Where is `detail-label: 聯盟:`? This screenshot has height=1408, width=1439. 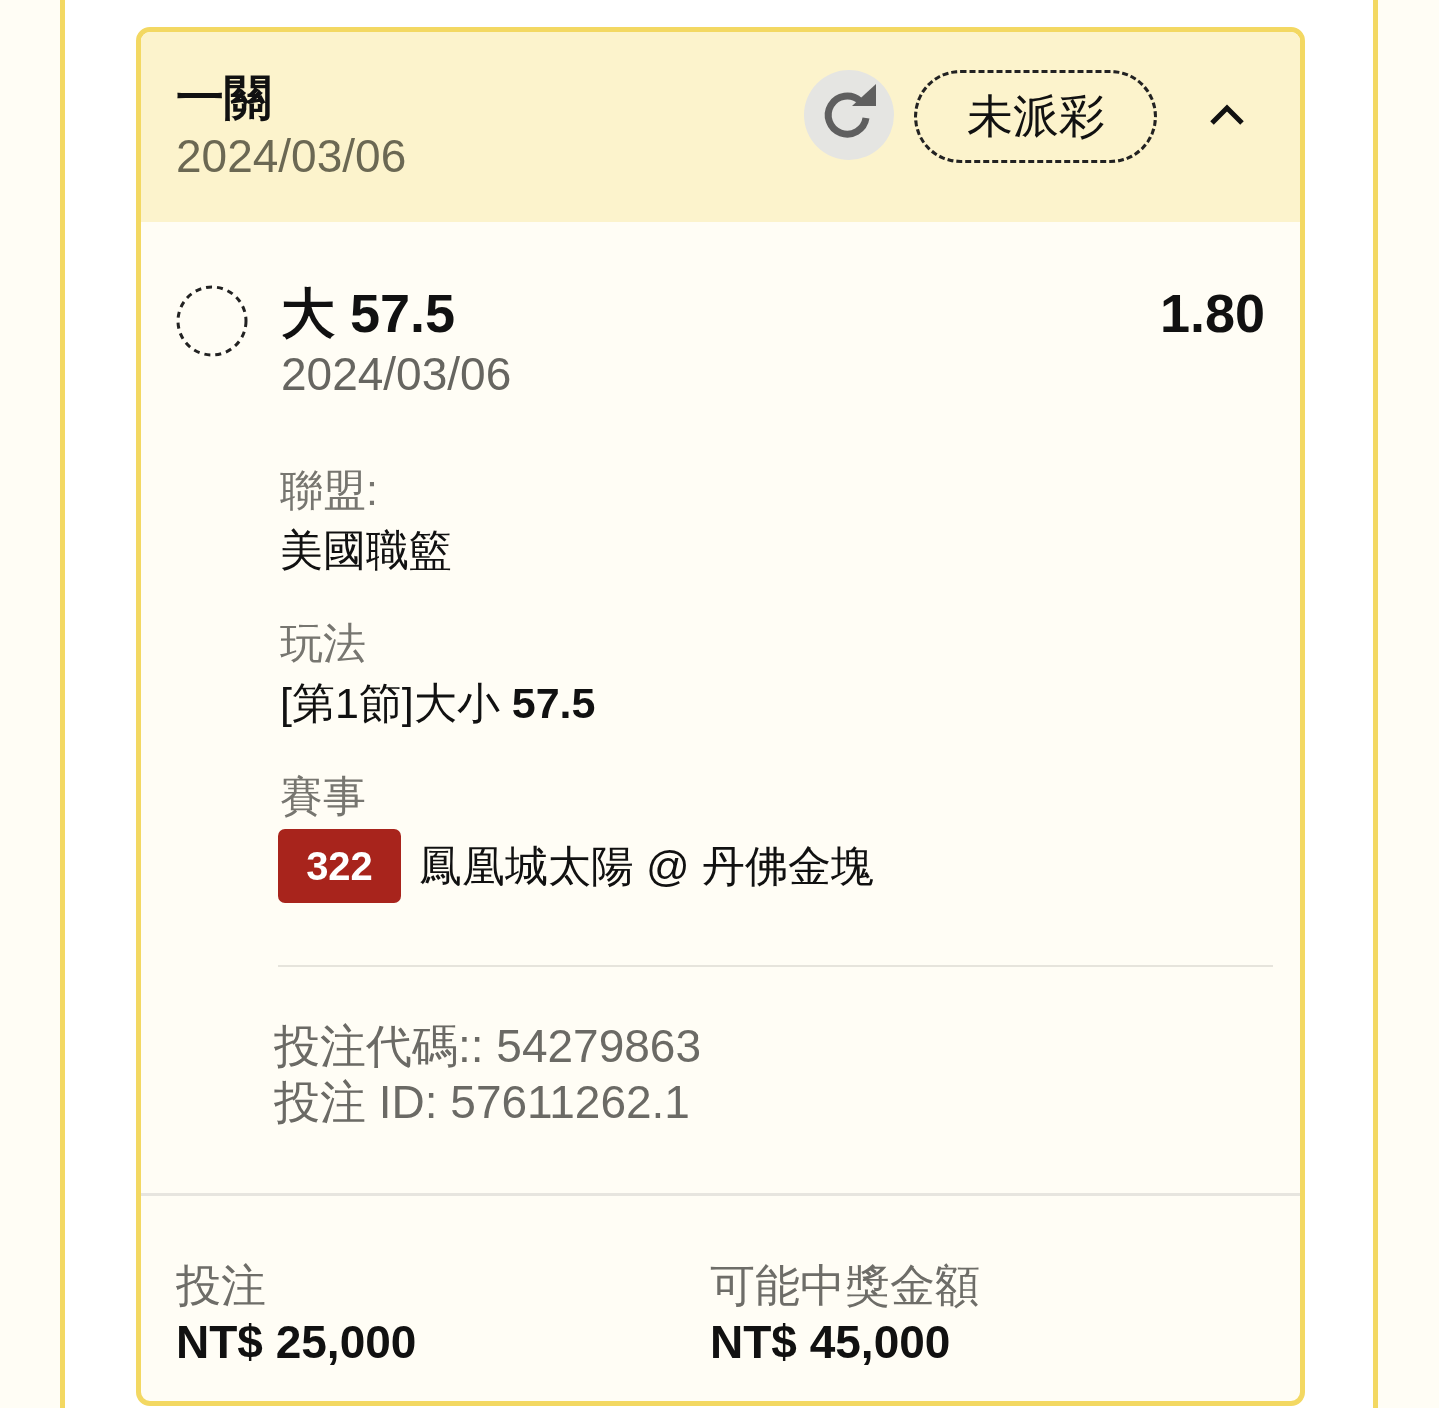
detail-label: 聯盟: is located at coordinates (329, 490).